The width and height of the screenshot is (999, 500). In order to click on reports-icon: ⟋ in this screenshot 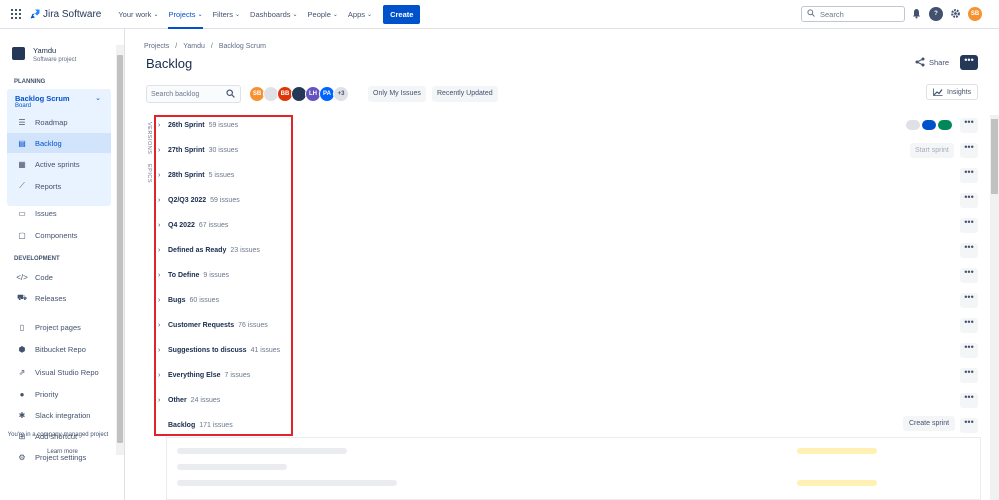, I will do `click(22, 185)`.